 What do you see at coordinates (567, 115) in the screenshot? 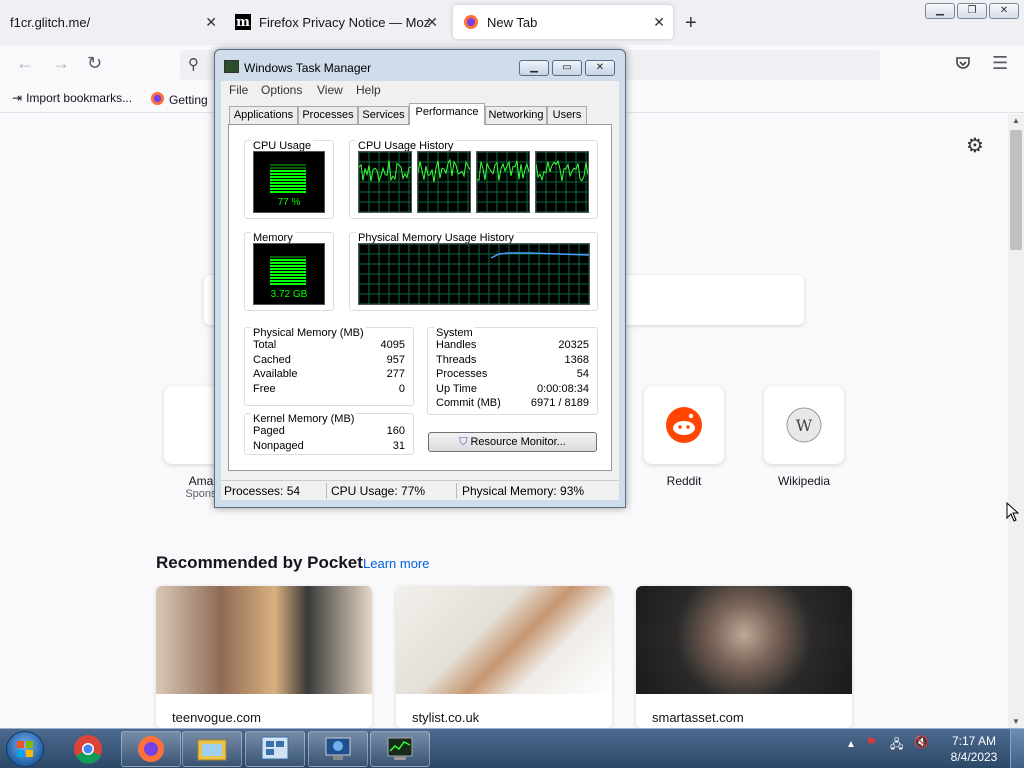
I see `tab-users: Users` at bounding box center [567, 115].